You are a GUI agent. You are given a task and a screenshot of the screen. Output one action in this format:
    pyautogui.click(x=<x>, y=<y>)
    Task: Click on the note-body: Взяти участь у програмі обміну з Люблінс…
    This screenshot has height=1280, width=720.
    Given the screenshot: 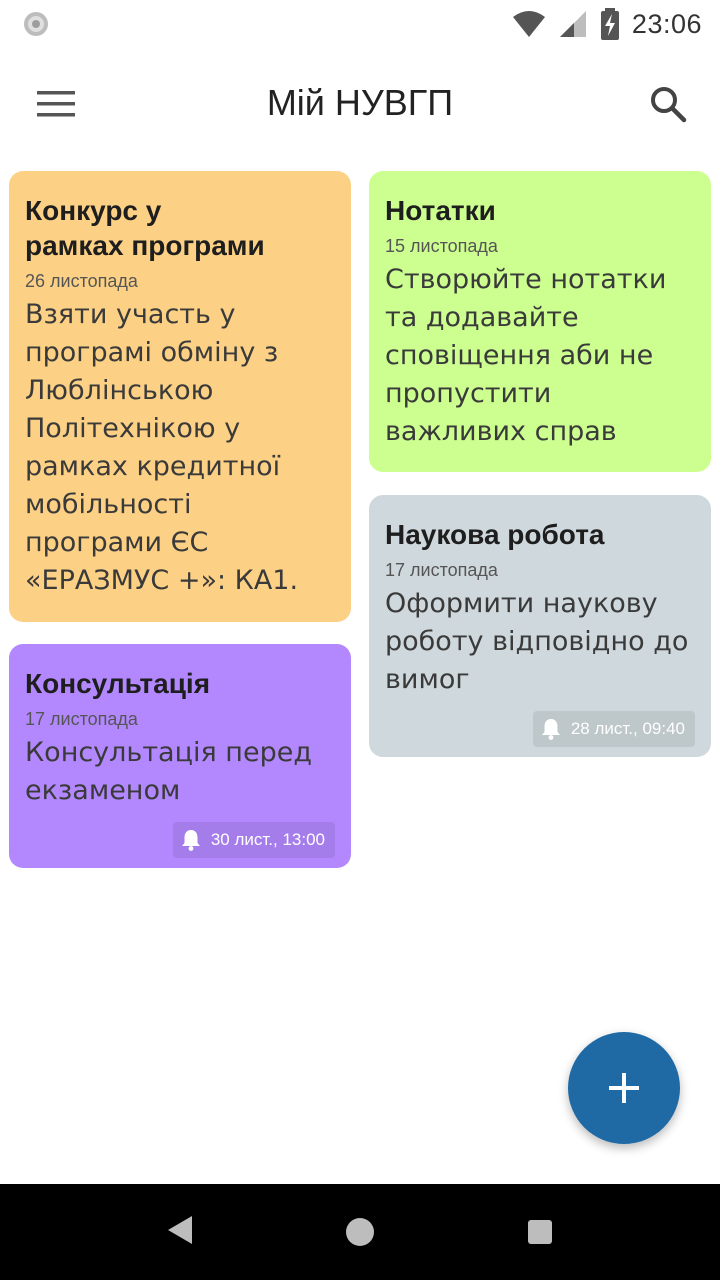 What is the action you would take?
    pyautogui.click(x=162, y=447)
    